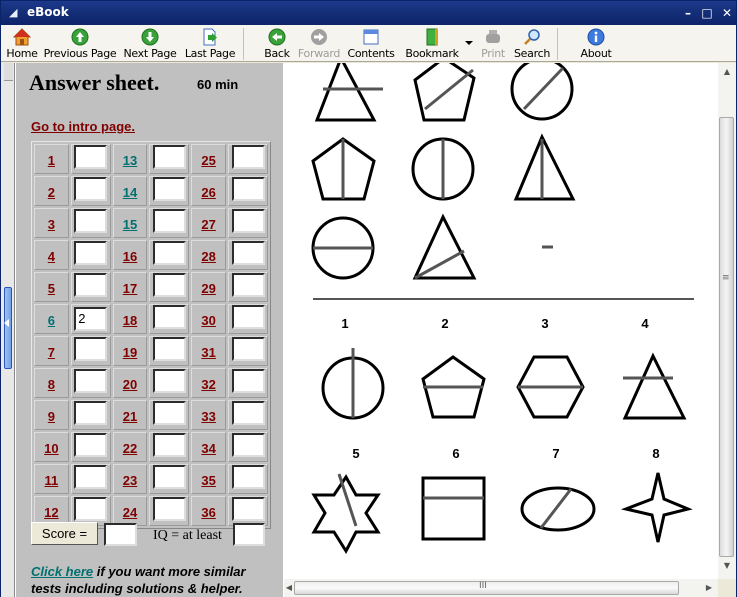  I want to click on question-link: 12, so click(51, 512).